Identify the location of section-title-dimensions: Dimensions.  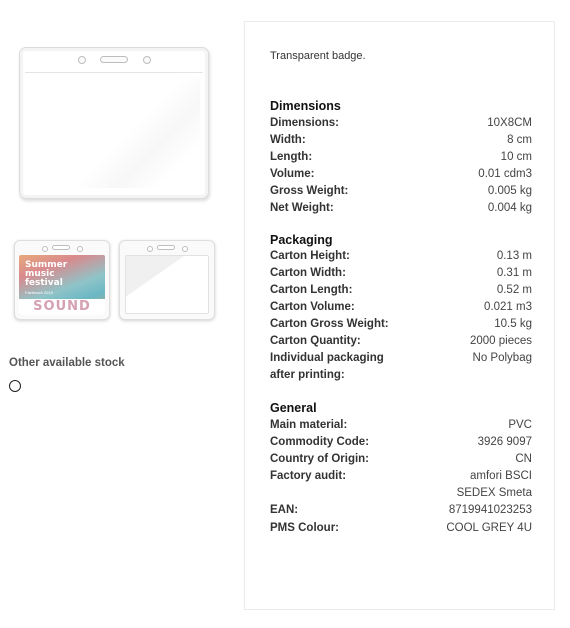
(305, 106).